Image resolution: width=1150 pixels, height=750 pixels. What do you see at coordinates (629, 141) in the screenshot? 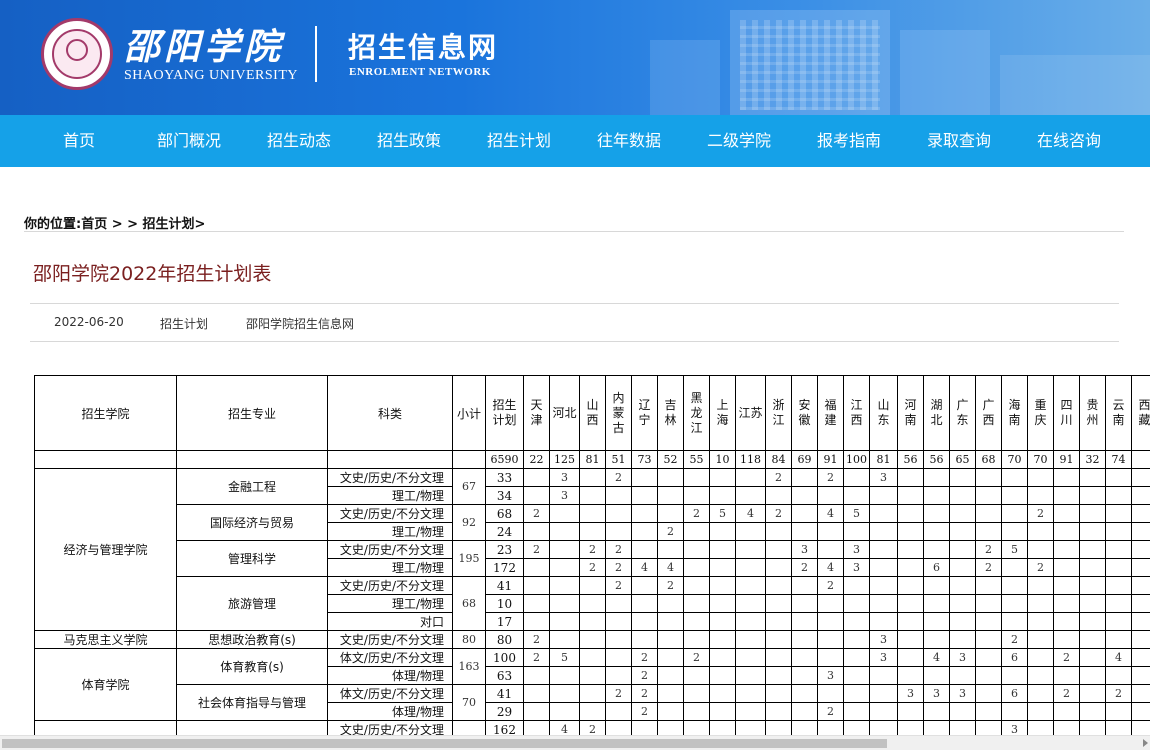
I see `nav-item-history: 往年数据` at bounding box center [629, 141].